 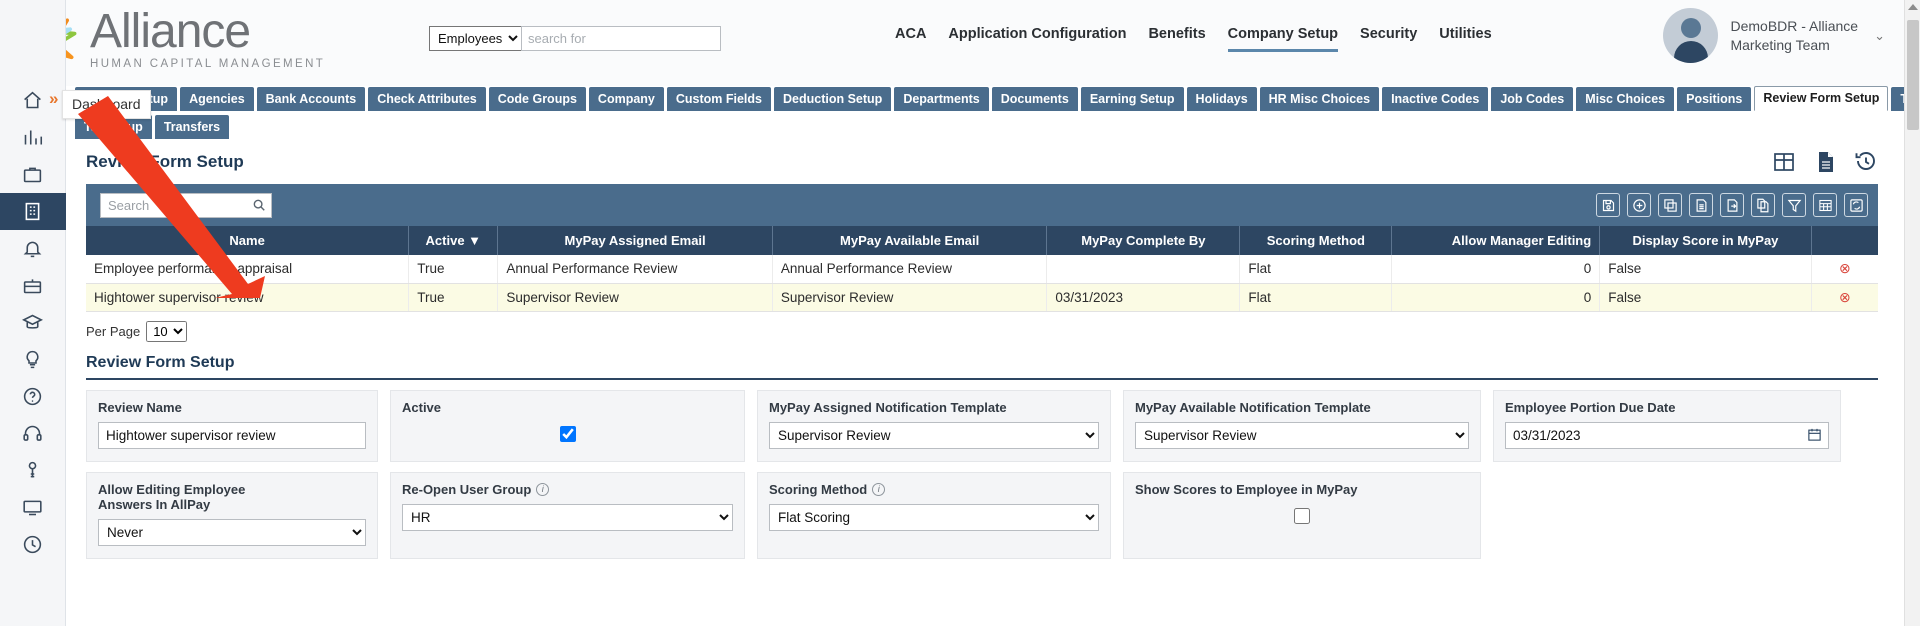 I want to click on search-icon, so click(x=259, y=207).